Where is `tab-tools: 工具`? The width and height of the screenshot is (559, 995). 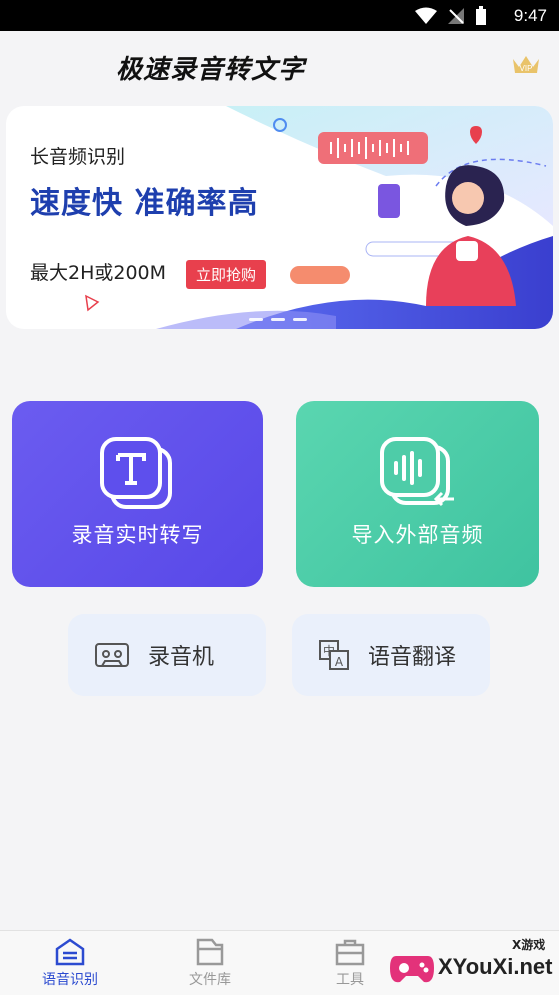
tab-tools: 工具 is located at coordinates (350, 963).